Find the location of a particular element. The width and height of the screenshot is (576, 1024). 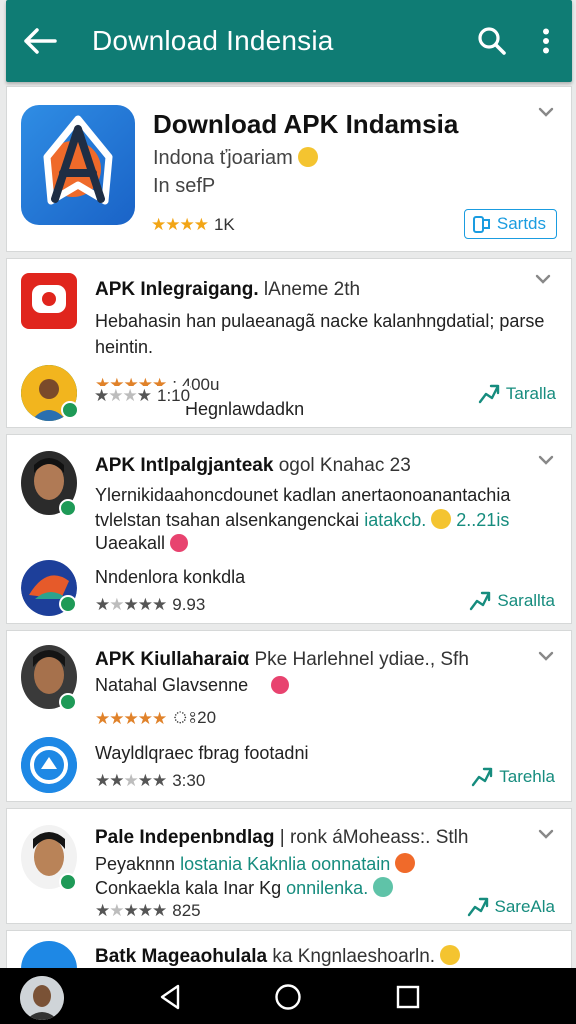

nav-home-icon is located at coordinates (288, 997).